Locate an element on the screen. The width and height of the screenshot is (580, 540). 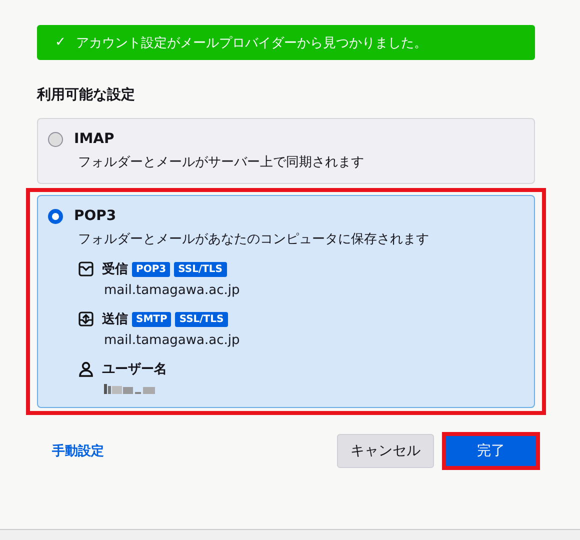
option-name: POP3 is located at coordinates (95, 216).